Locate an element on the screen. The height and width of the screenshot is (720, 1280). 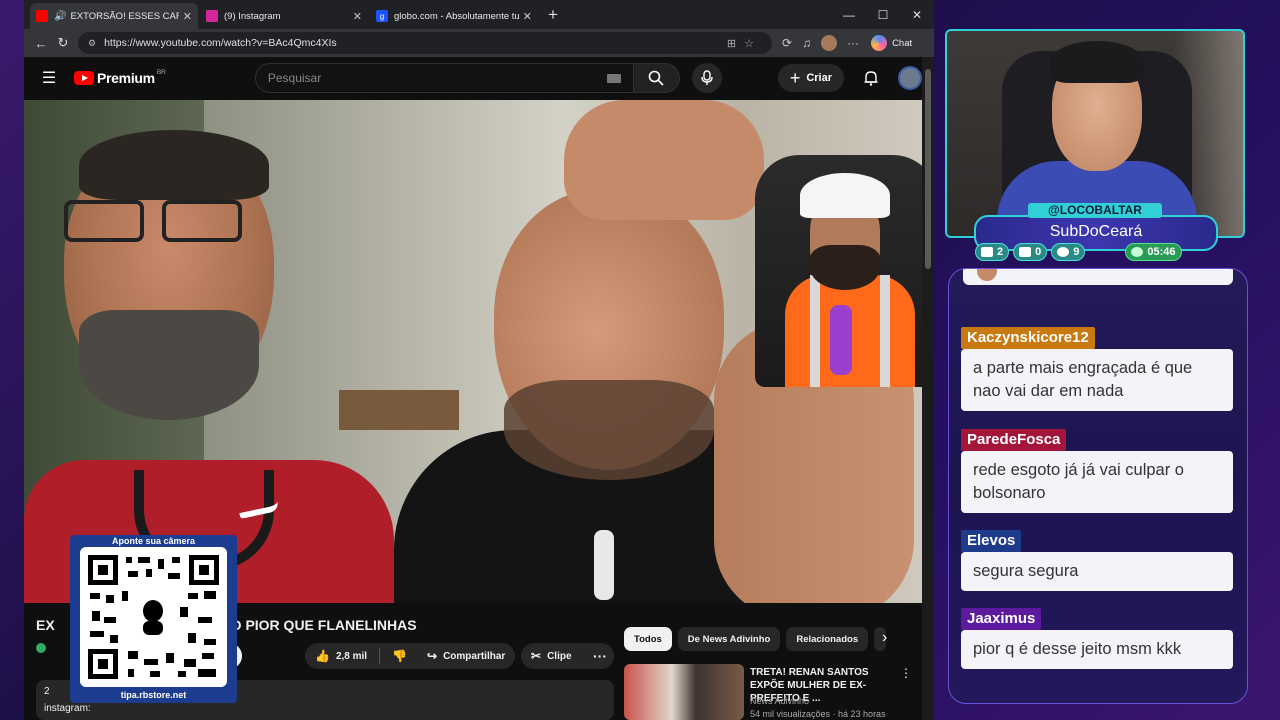
youtube-favicon-icon is located at coordinates (42, 16).